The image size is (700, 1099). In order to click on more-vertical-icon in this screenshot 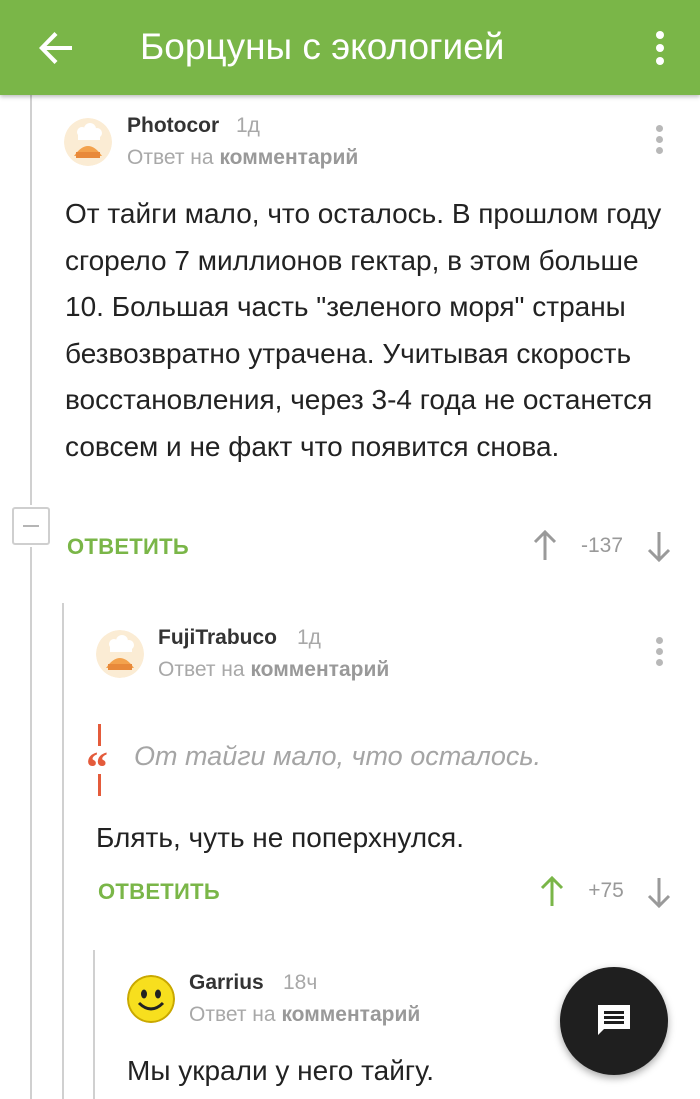, I will do `click(660, 48)`.